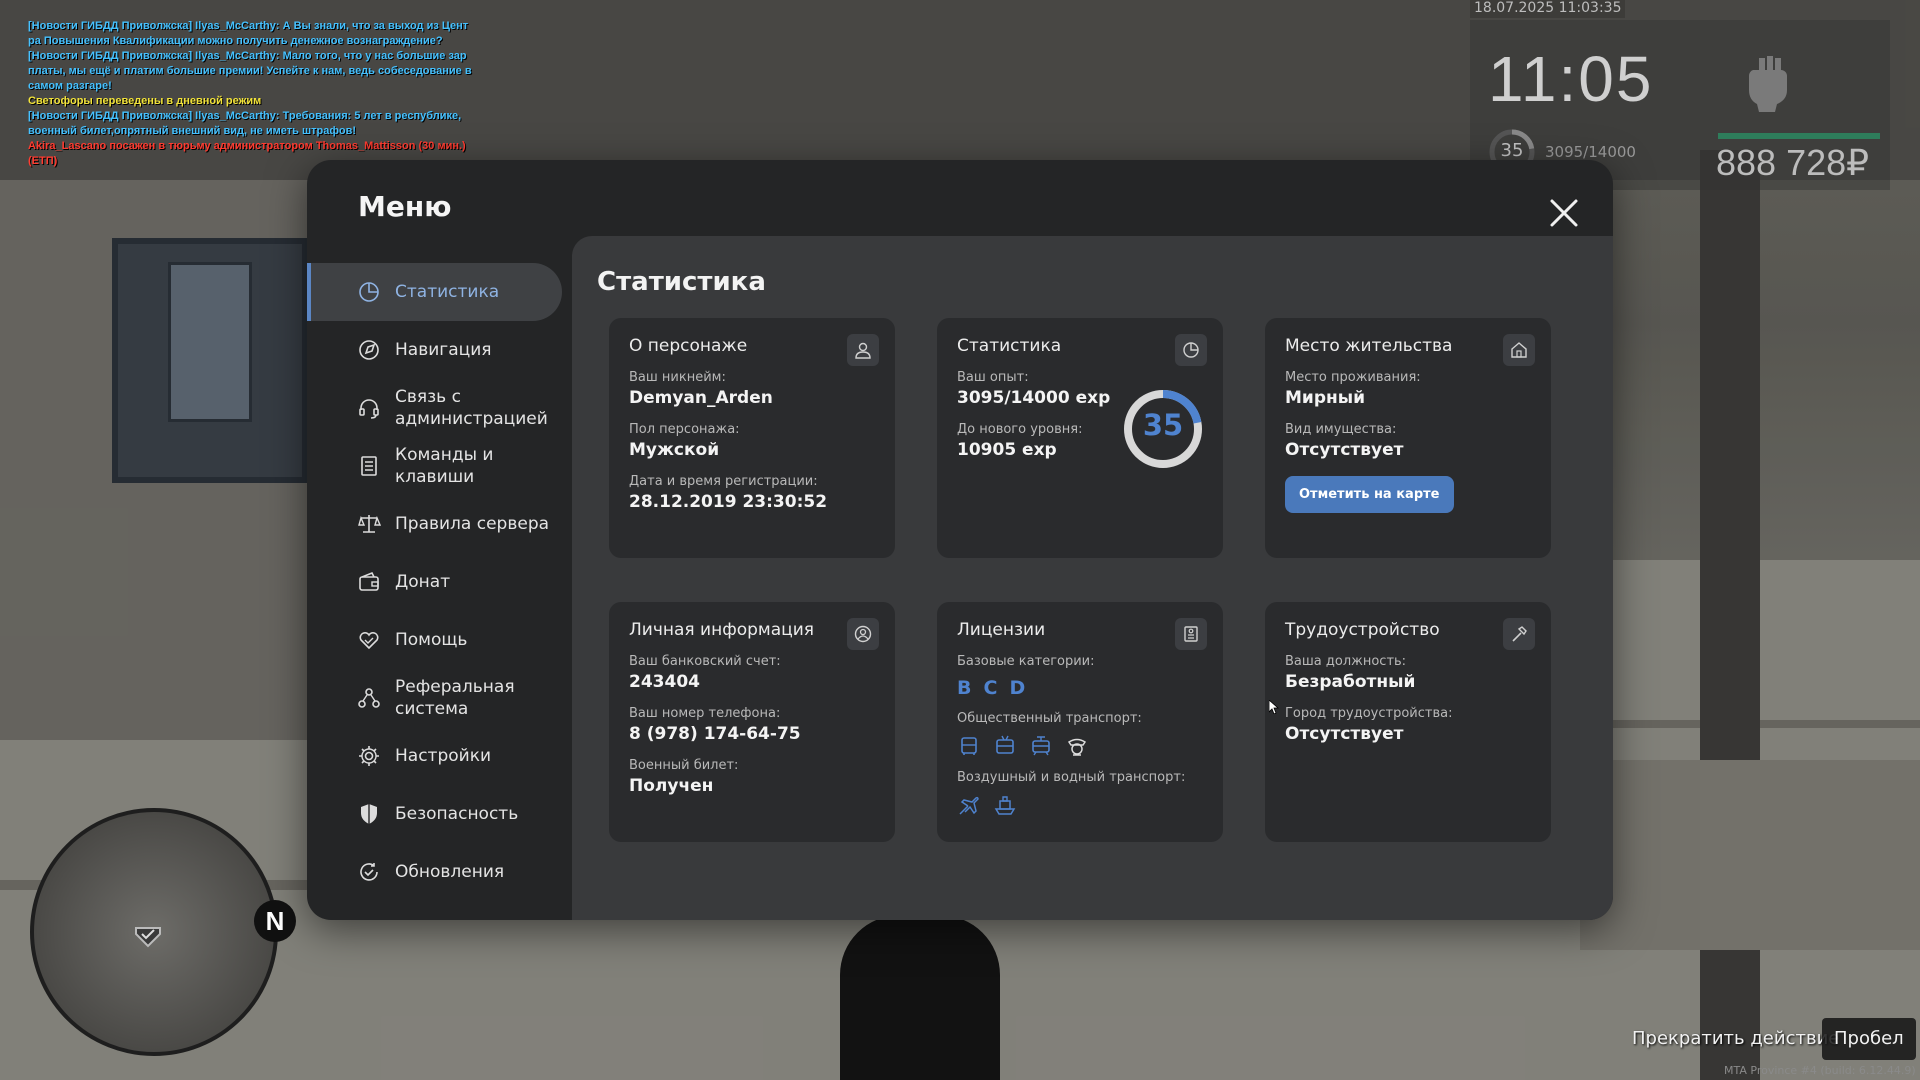 The height and width of the screenshot is (1080, 1920). I want to click on headset-icon, so click(369, 409).